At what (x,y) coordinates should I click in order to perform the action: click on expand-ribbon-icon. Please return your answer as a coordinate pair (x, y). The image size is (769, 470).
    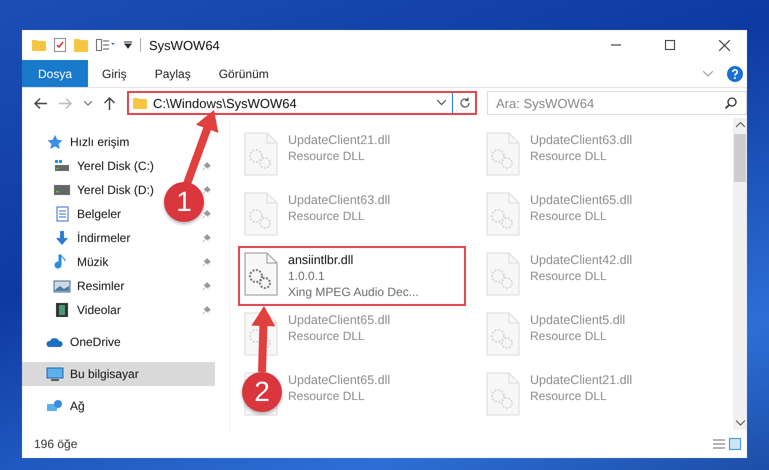
    Looking at the image, I should click on (708, 73).